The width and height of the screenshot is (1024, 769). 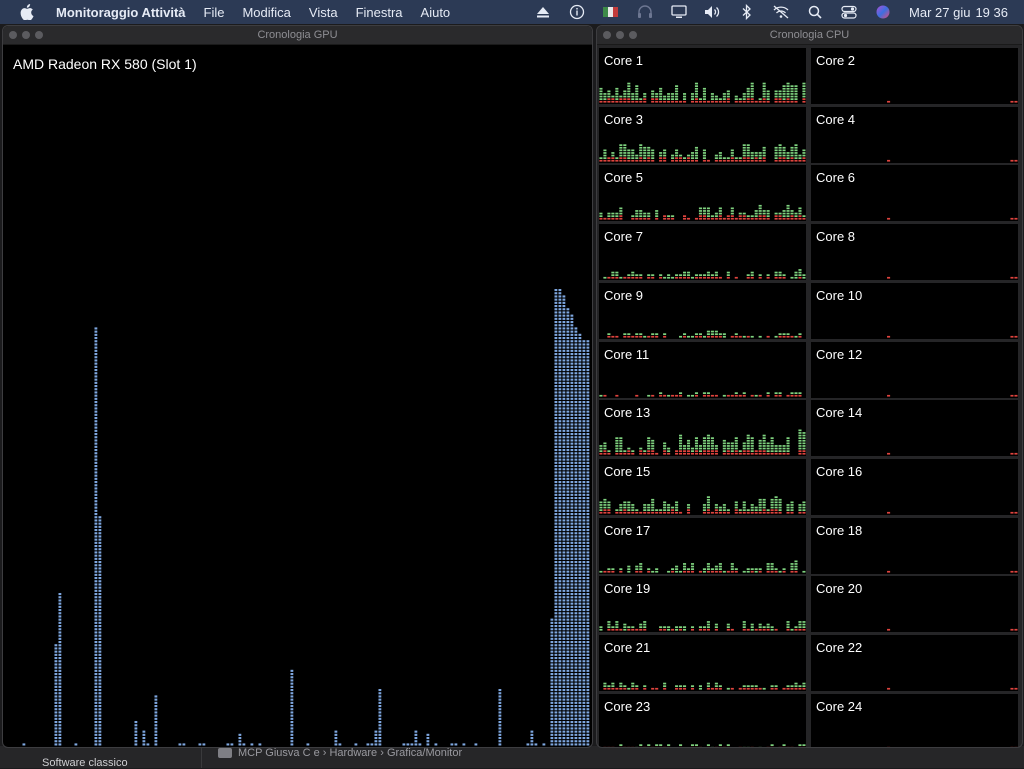 What do you see at coordinates (702, 720) in the screenshot?
I see `core-panel-23: Core 23` at bounding box center [702, 720].